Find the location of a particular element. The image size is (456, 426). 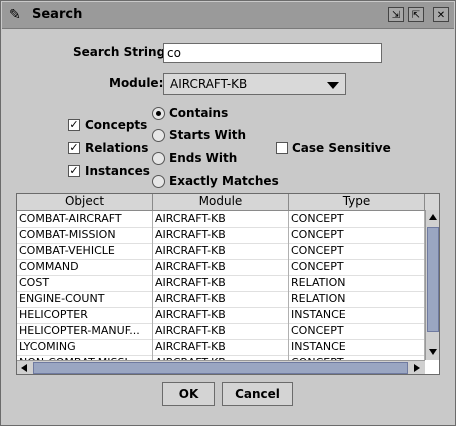

exactly-matches-label: Exactly Matches is located at coordinates (224, 181).